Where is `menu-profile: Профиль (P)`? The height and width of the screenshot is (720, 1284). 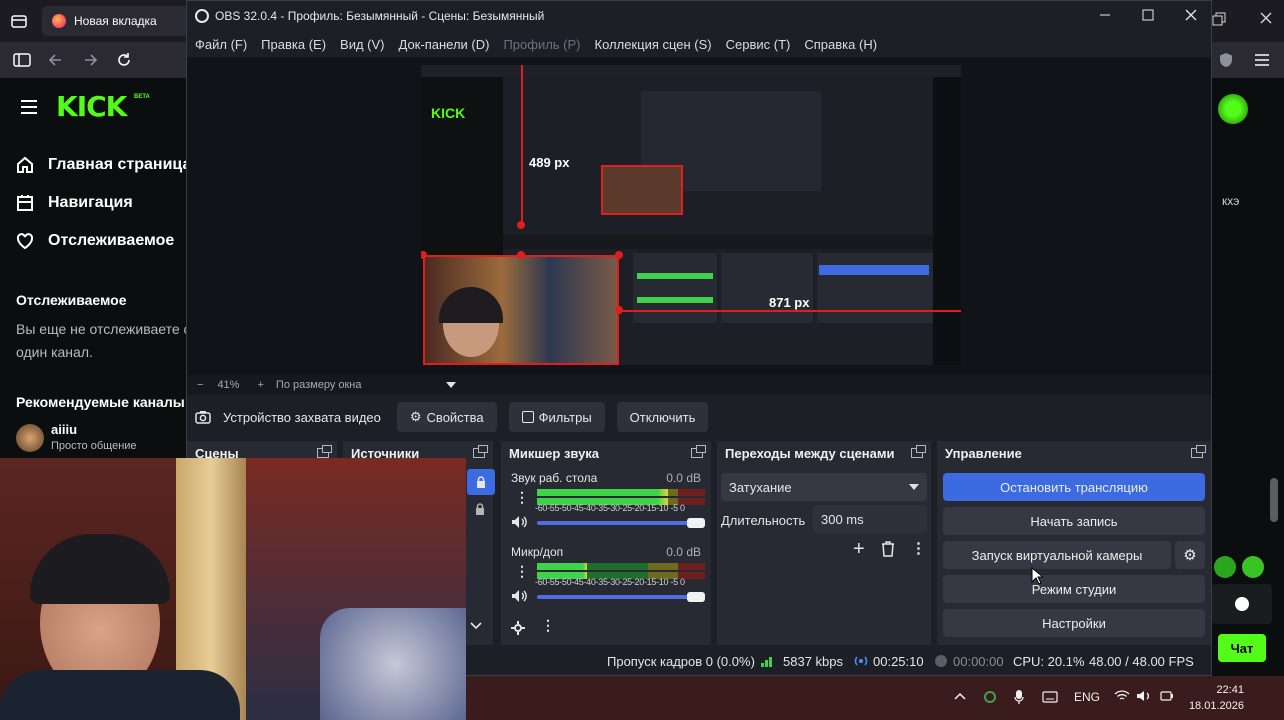
menu-profile: Профиль (P) is located at coordinates (541, 44).